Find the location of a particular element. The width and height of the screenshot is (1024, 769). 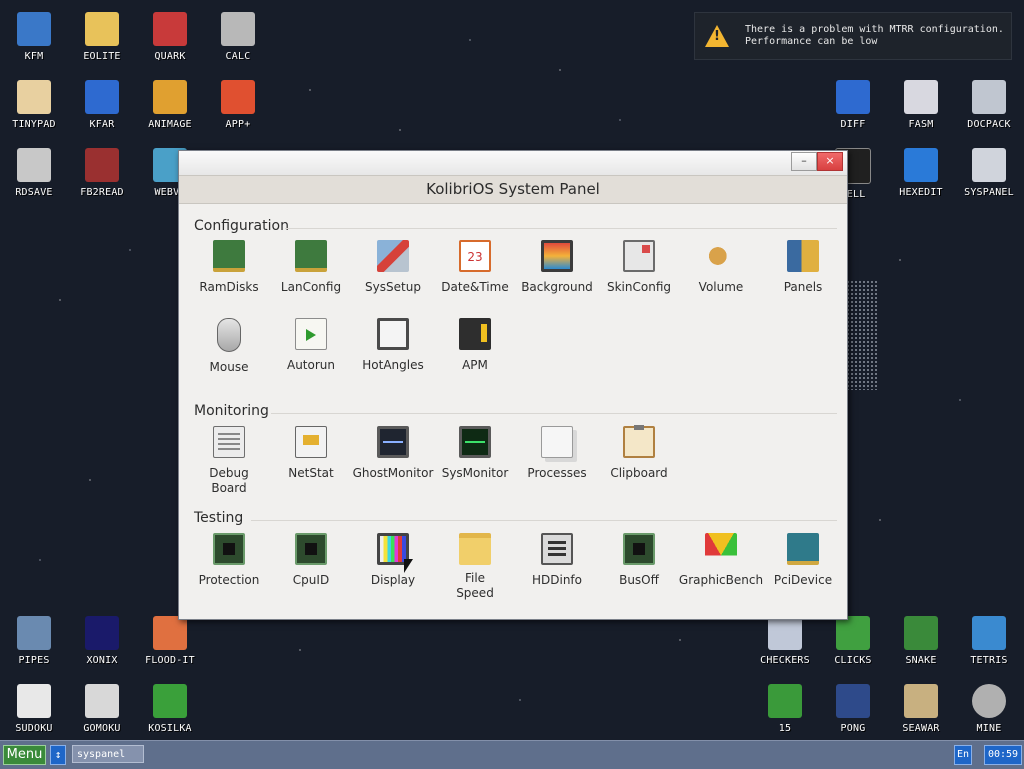

desktop-icon: FB2READ is located at coordinates (102, 174).